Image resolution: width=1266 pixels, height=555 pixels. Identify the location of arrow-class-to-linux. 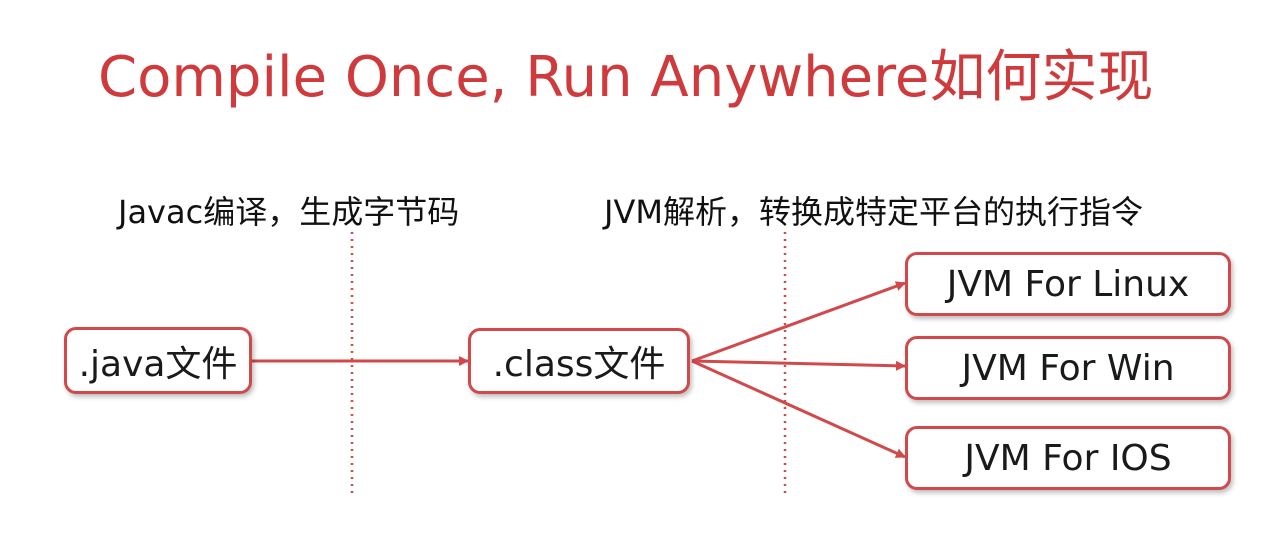
(798, 322).